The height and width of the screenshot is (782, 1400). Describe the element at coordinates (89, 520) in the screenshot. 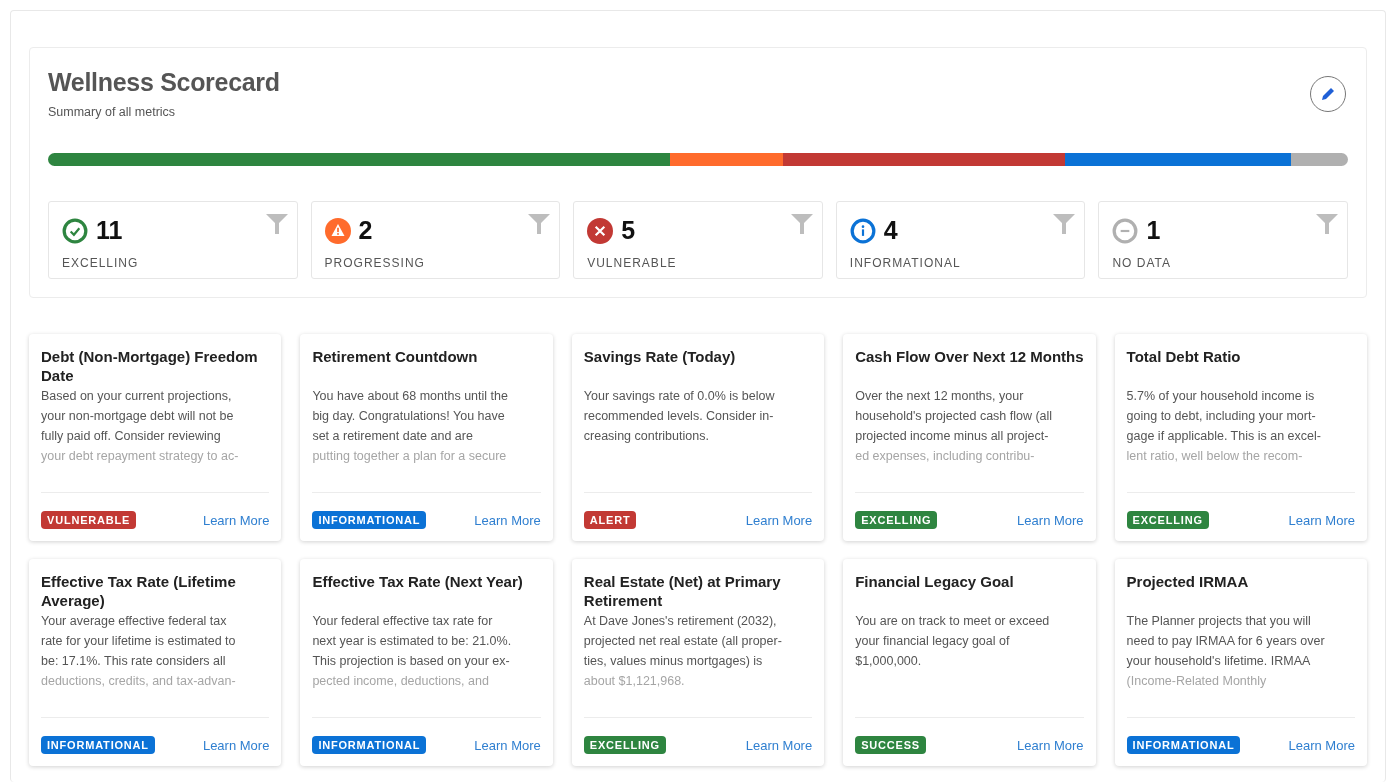

I see `status-badge: VULNERABLE` at that location.